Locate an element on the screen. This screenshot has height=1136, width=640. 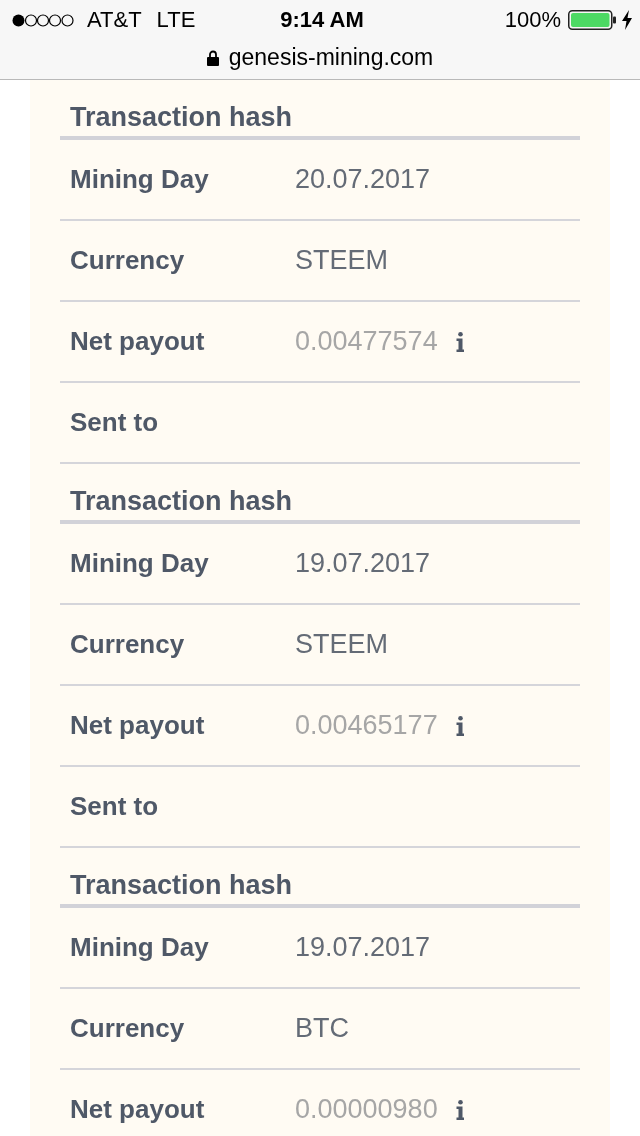
lock-icon is located at coordinates (212, 57).